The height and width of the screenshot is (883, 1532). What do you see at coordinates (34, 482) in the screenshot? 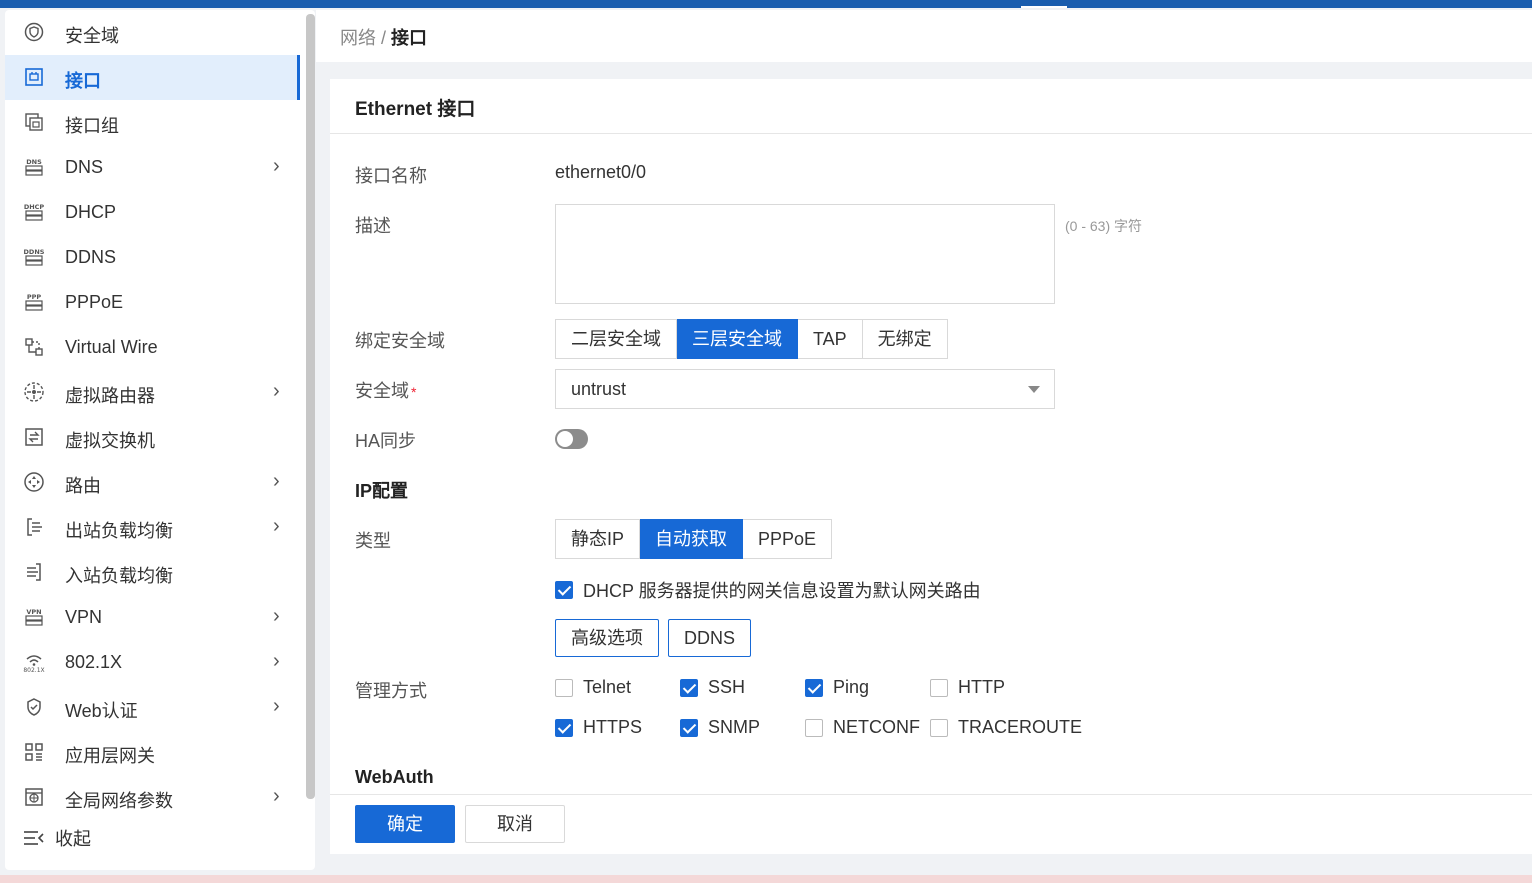
I see `route-icon` at bounding box center [34, 482].